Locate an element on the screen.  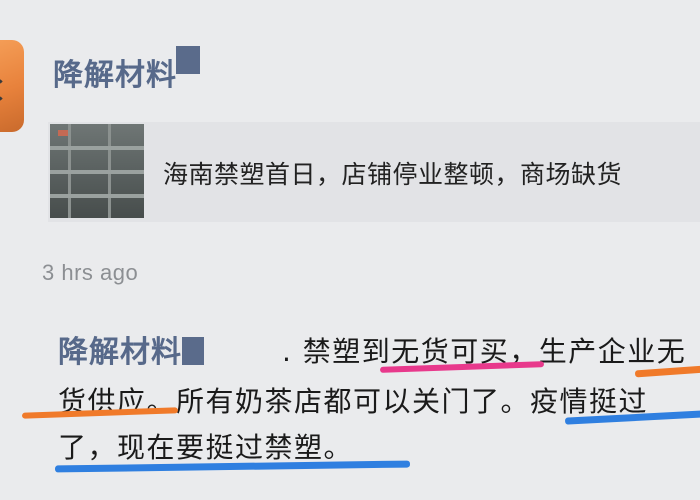
post-timestamp: 3 hrs ago is located at coordinates (90, 272).